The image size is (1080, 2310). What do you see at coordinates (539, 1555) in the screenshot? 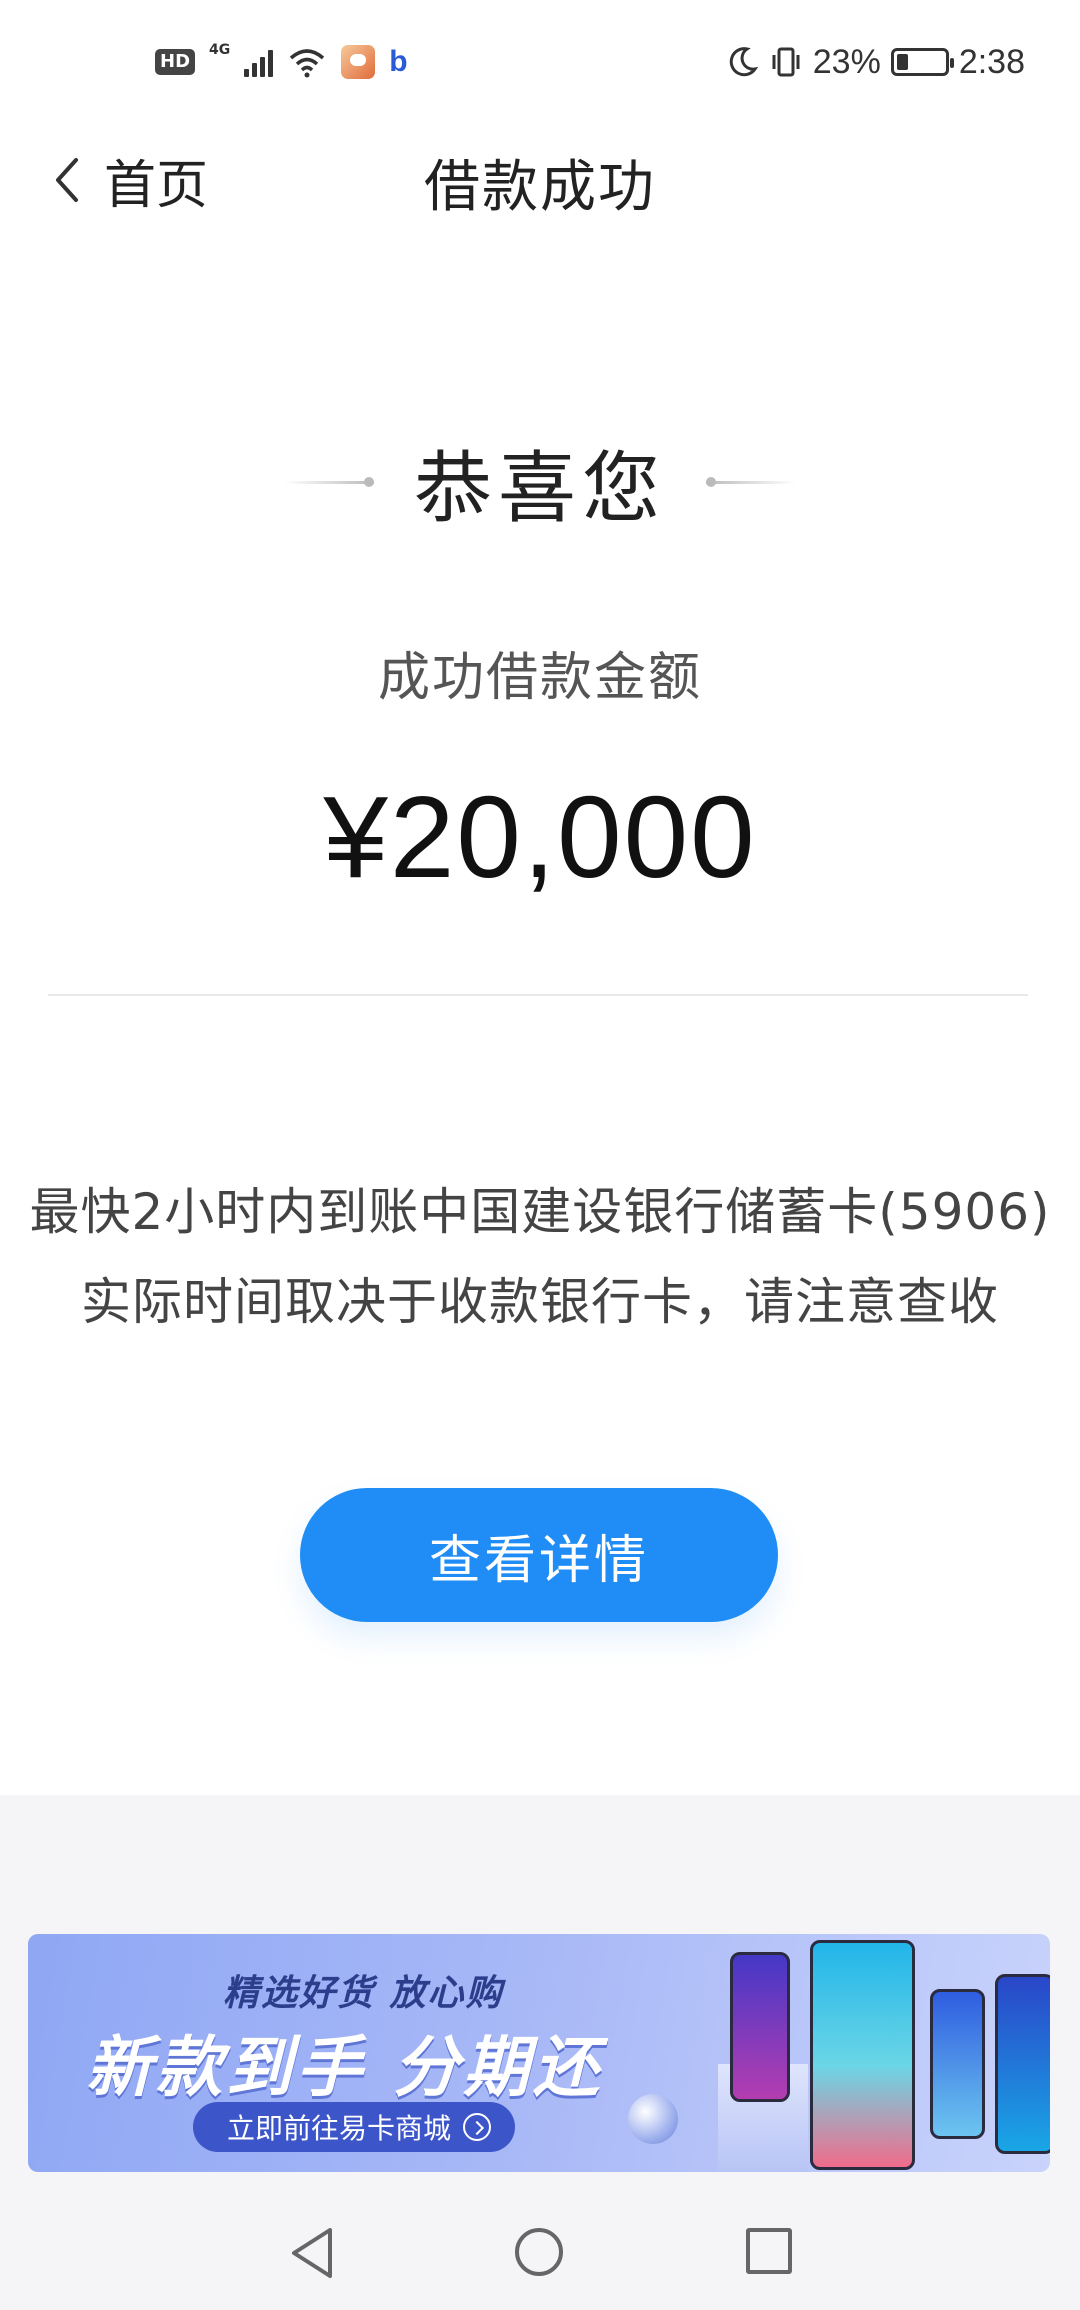
I see `view-details-button: 查看详情` at bounding box center [539, 1555].